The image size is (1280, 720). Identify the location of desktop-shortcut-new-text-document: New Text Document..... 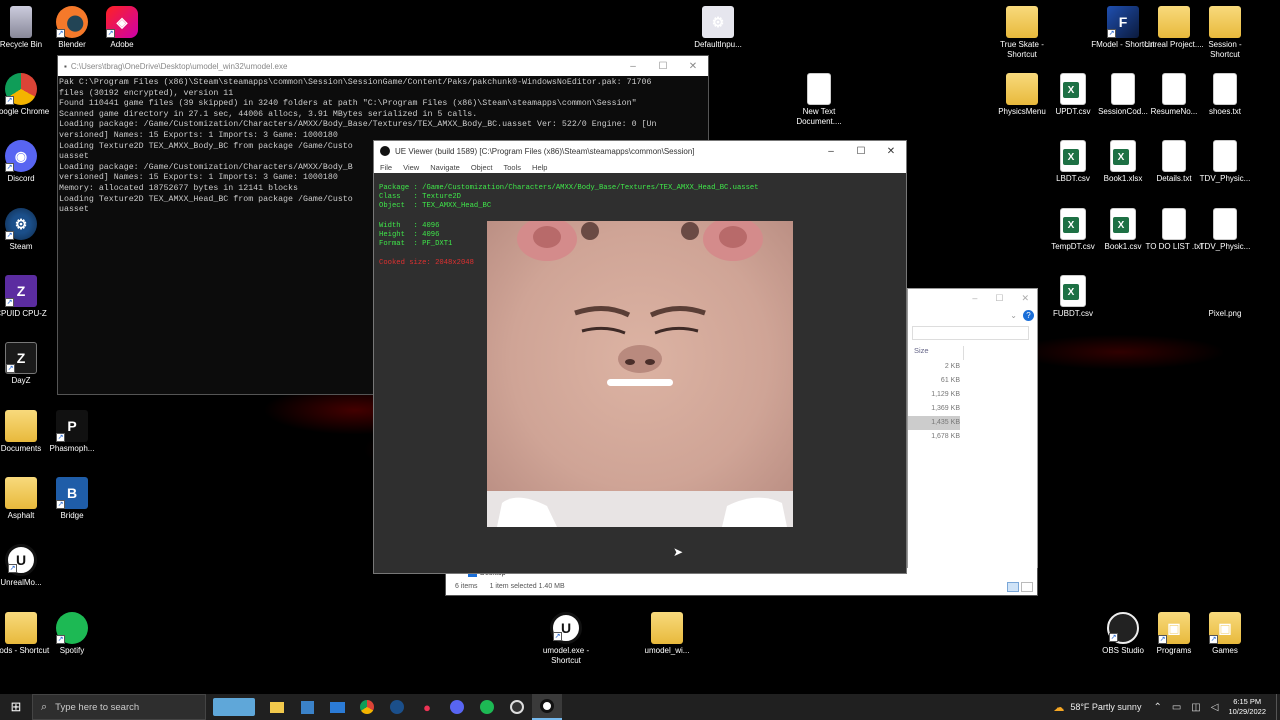
(819, 100).